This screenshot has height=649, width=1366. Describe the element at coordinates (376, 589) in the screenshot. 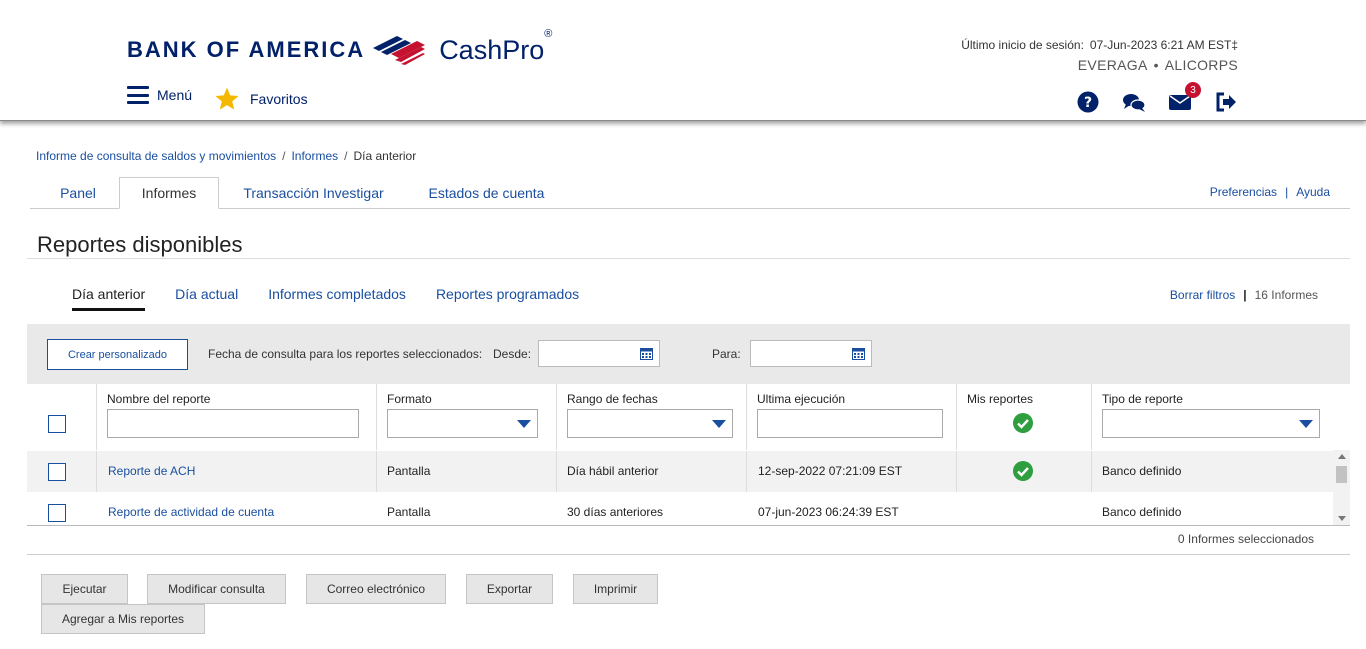

I see `email-button: Correo electrónico` at that location.